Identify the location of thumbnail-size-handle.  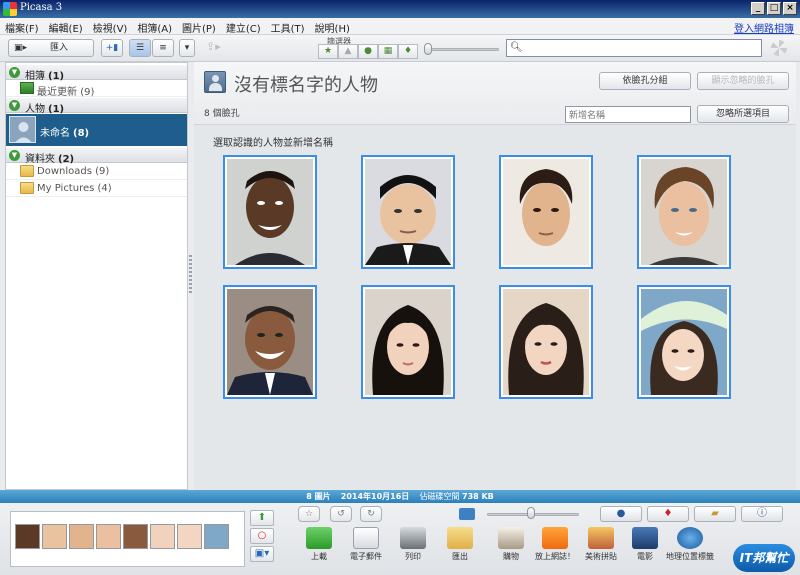
(531, 513).